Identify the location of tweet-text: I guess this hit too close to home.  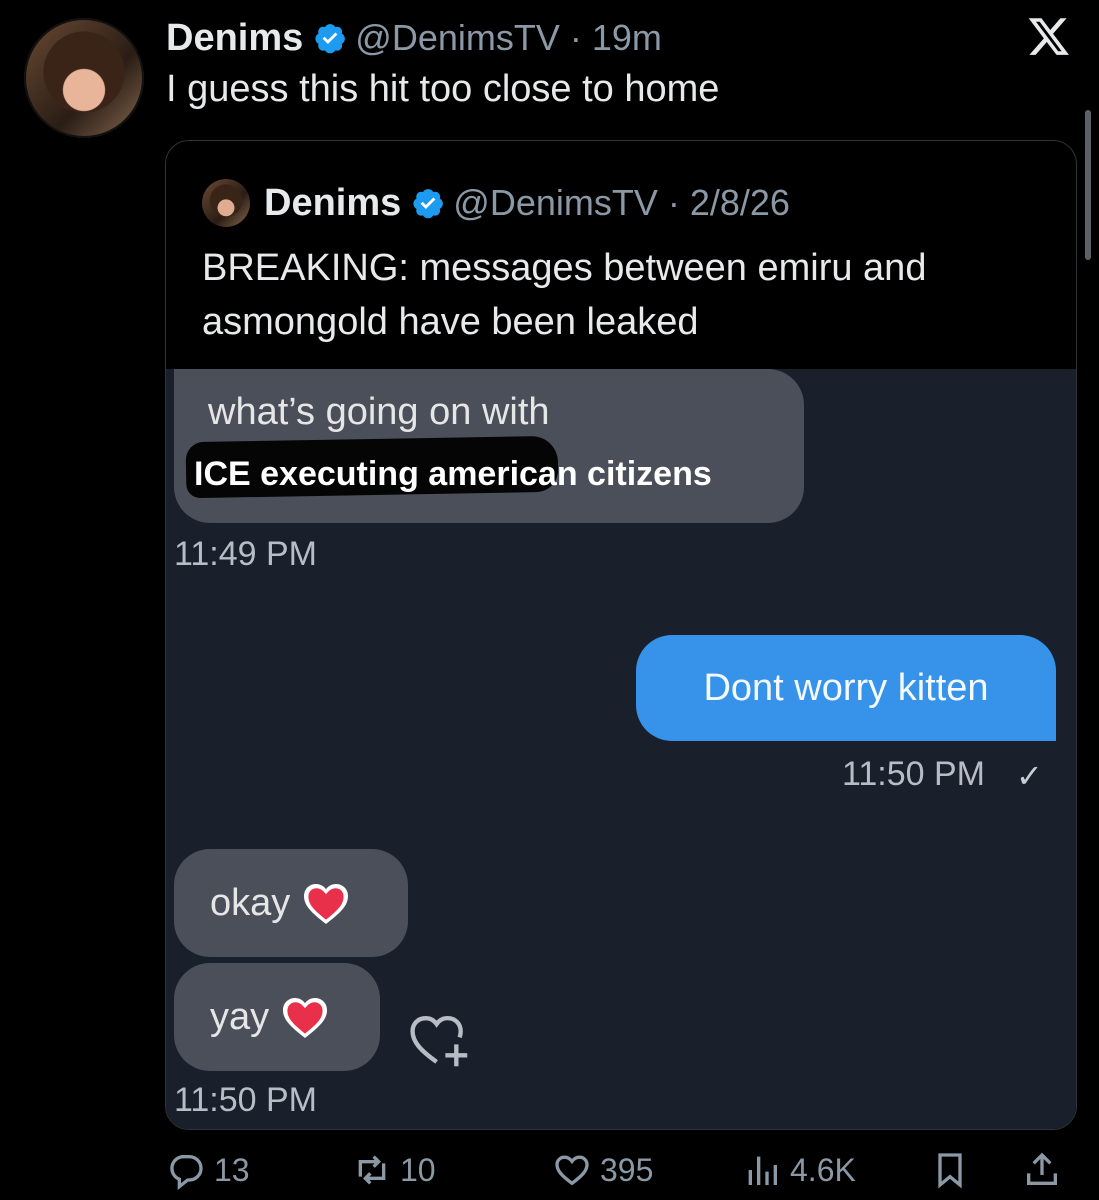
(443, 89).